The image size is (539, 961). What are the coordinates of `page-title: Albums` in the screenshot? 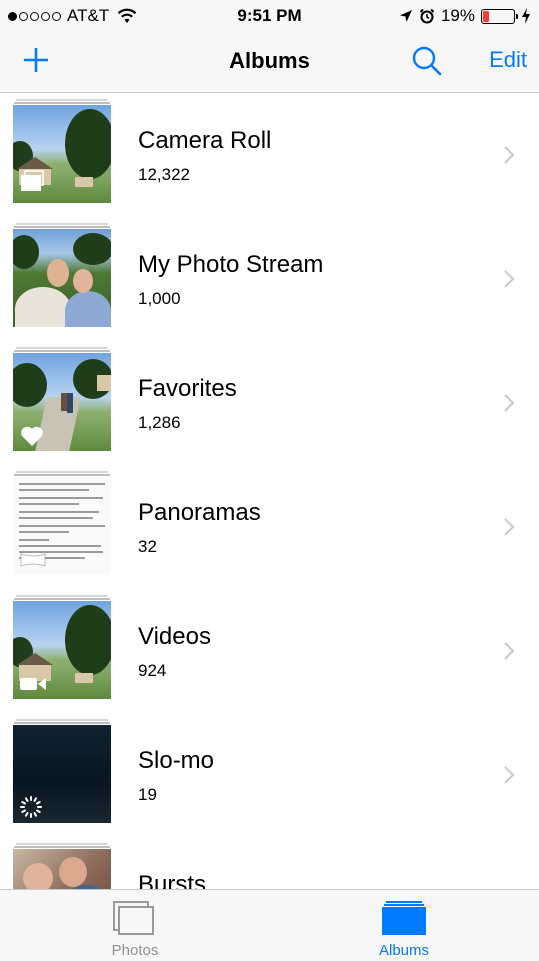 It's located at (269, 60).